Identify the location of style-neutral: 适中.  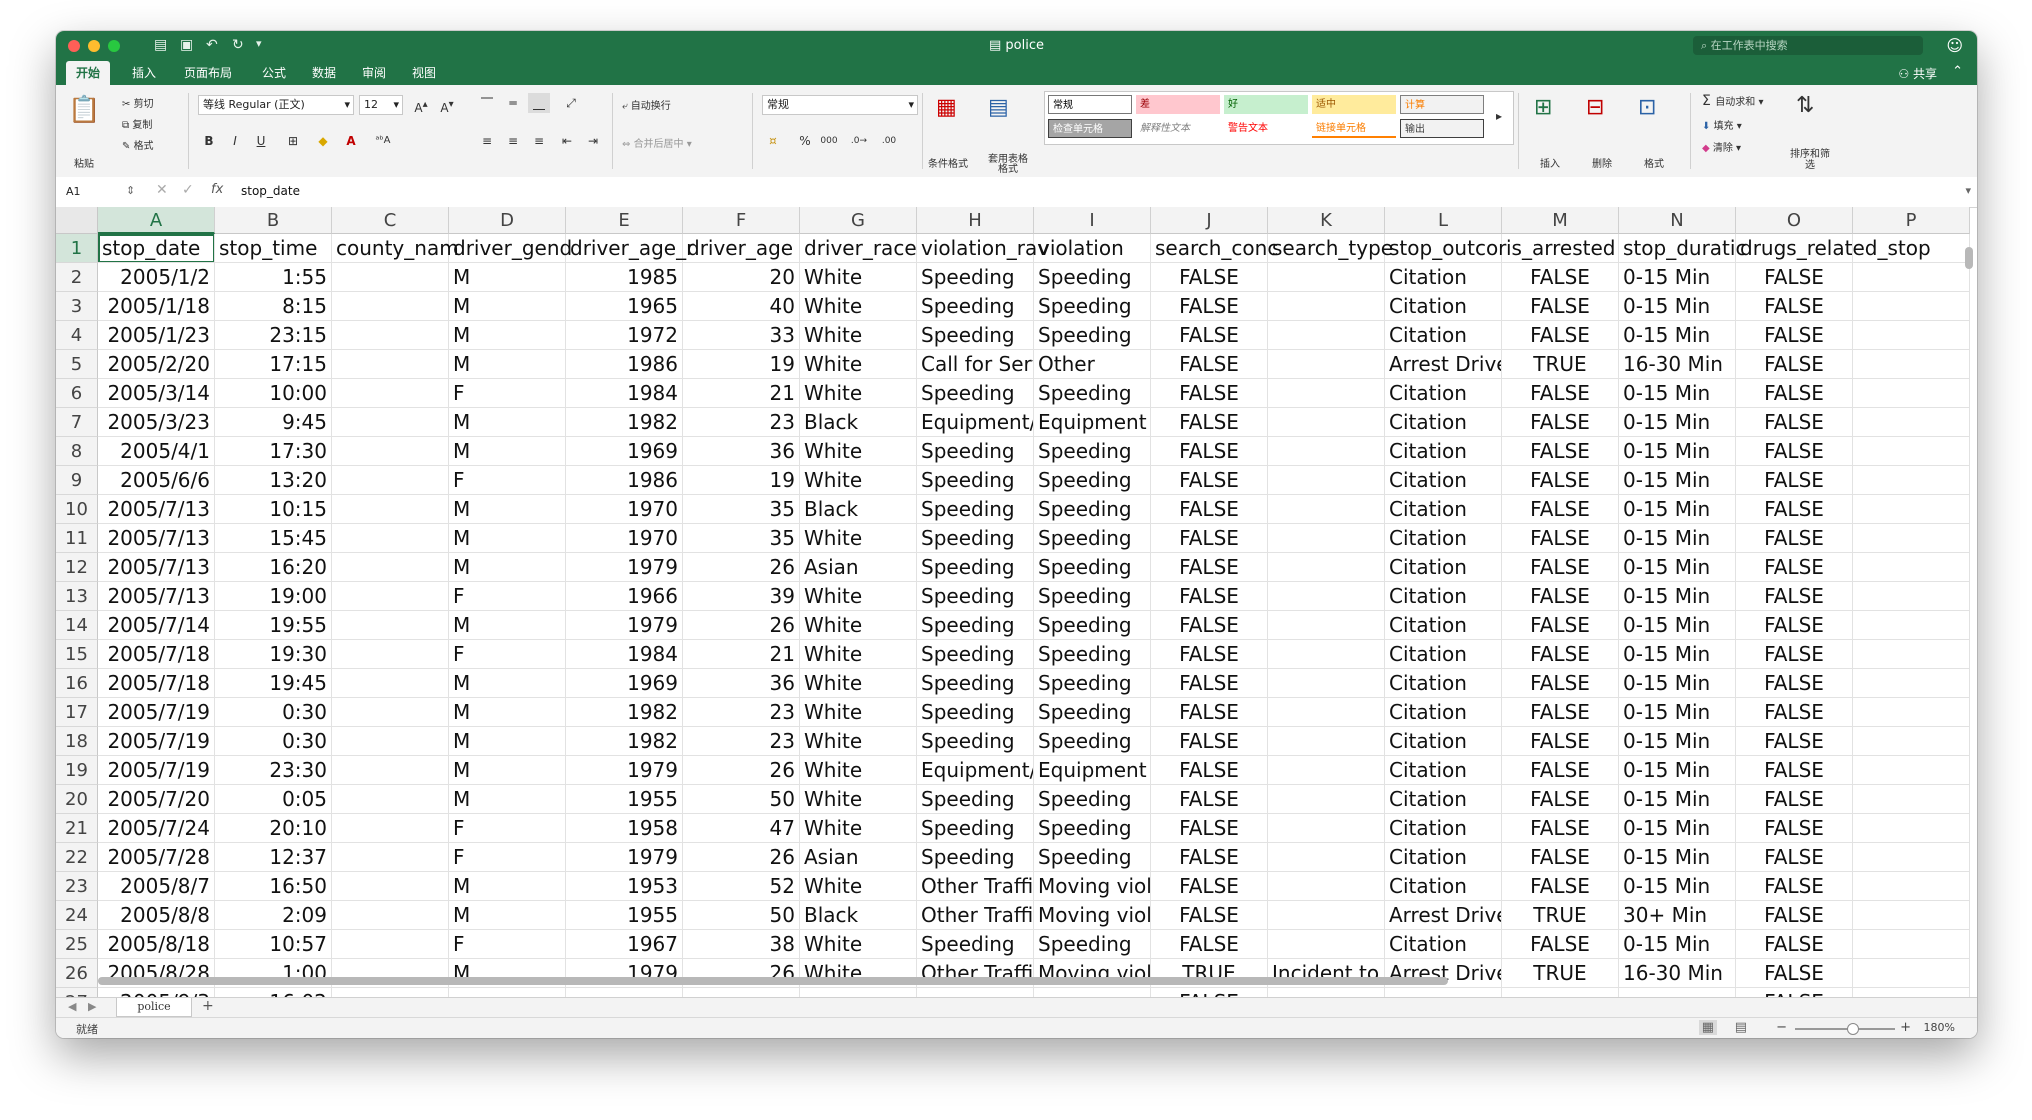
(1354, 104).